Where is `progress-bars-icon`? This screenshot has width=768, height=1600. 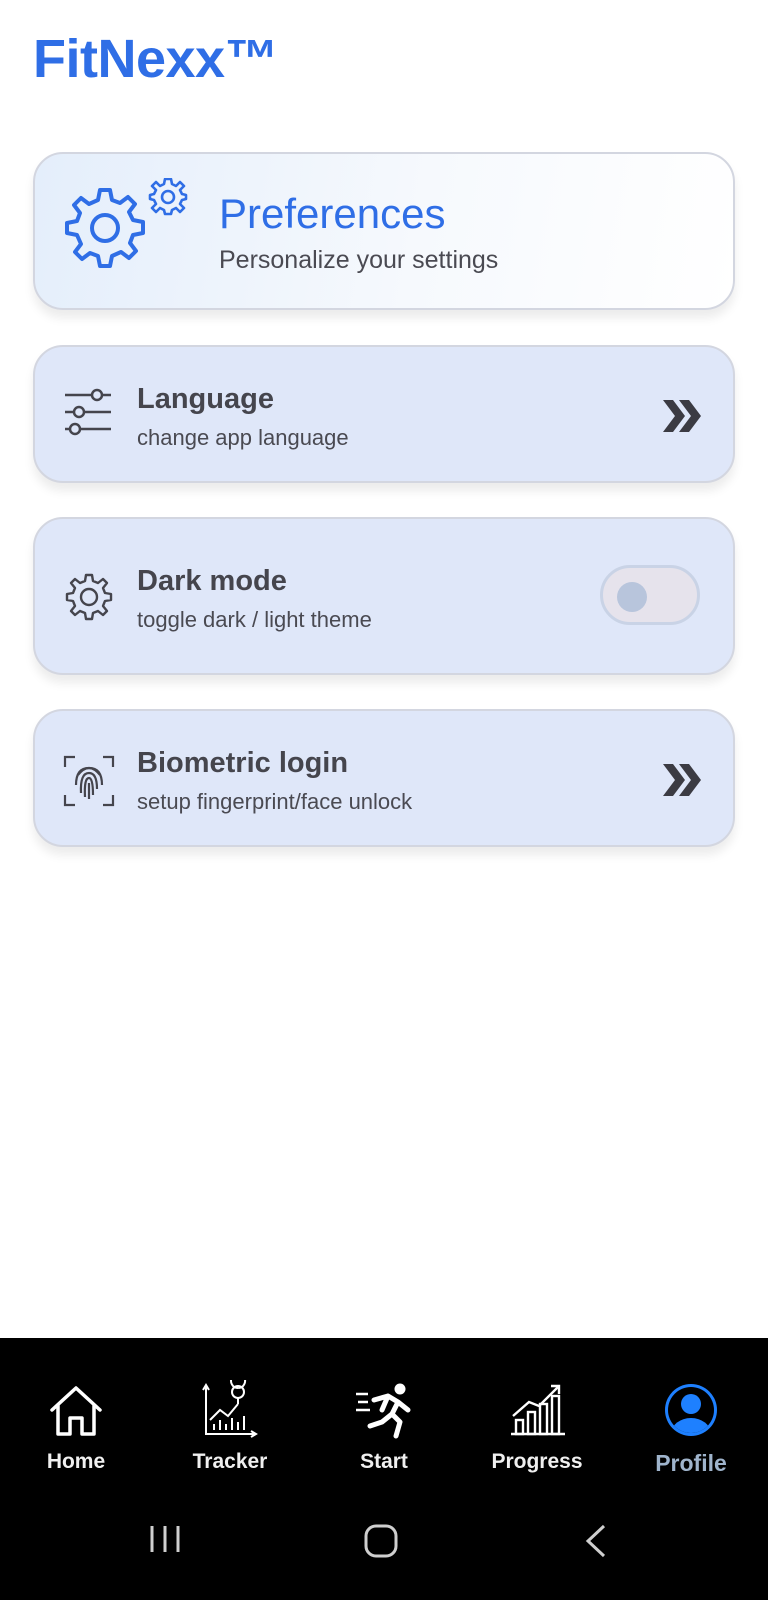 progress-bars-icon is located at coordinates (538, 1410).